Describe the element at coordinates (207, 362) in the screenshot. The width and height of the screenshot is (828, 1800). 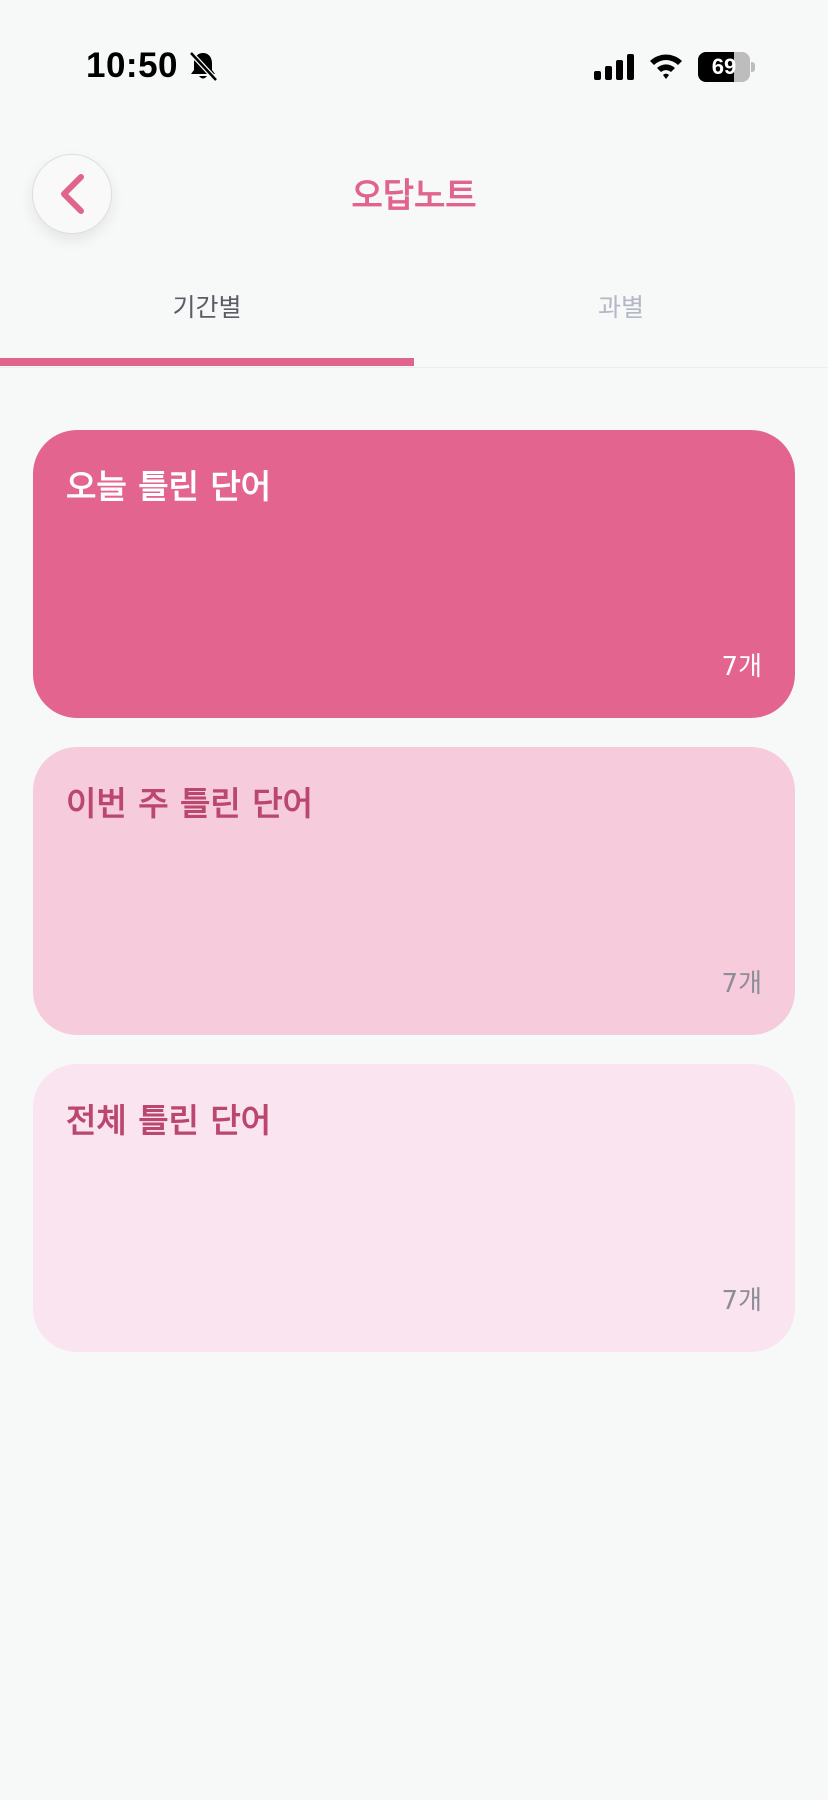
I see `tab-indicator` at that location.